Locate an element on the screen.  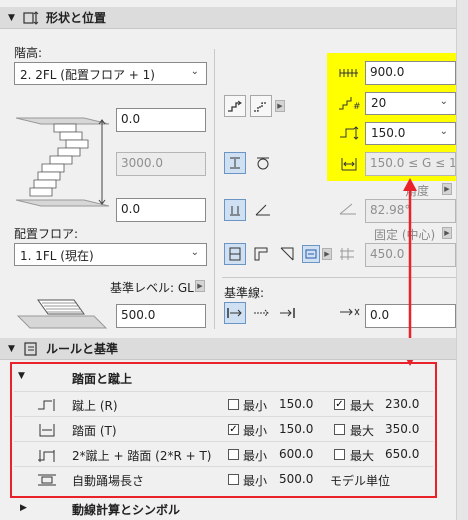
section-header-shape: ▼ 形状と位置 is located at coordinates (228, 18).